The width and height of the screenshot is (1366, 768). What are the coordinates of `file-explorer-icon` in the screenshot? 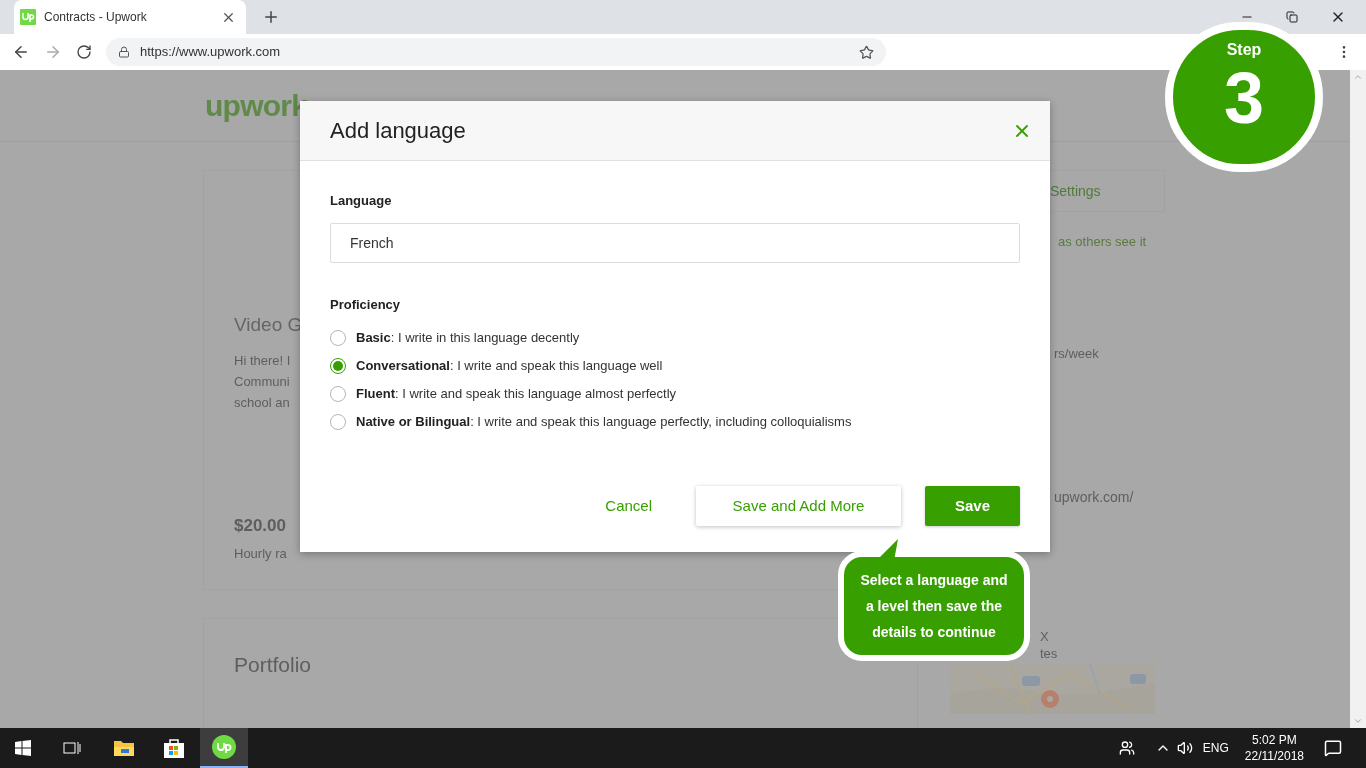 It's located at (124, 748).